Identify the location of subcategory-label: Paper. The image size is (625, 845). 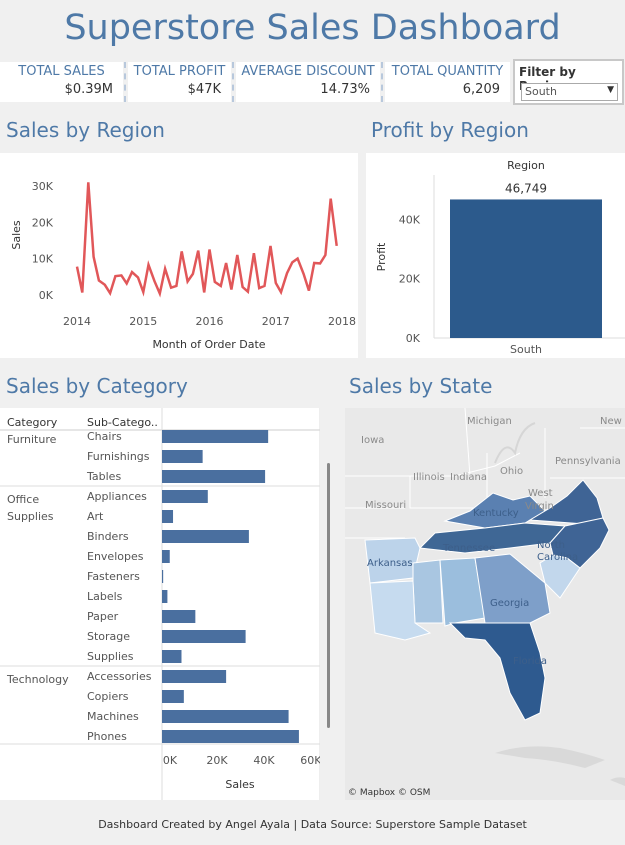
(103, 616).